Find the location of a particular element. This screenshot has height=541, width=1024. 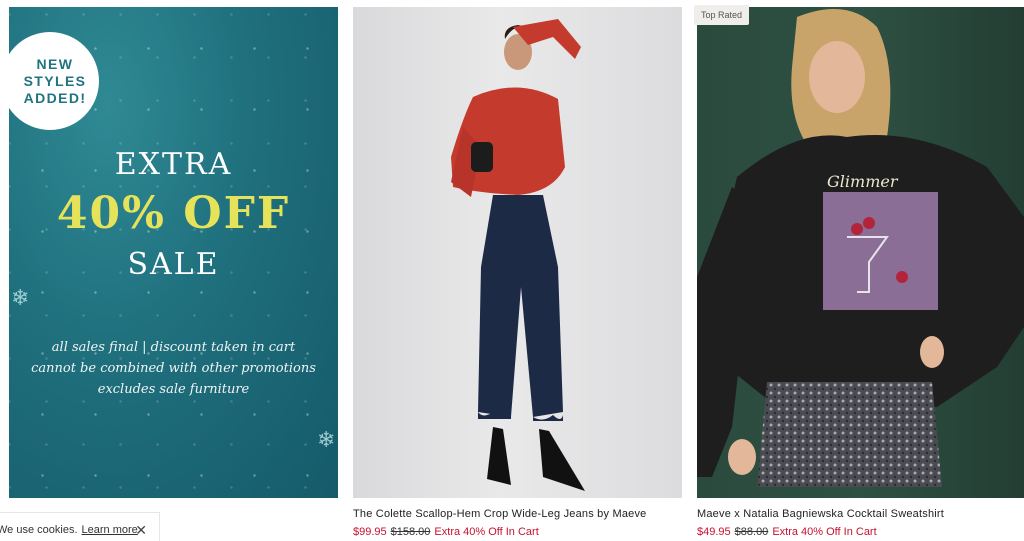

promo-title-discount: 40% OFF is located at coordinates (173, 213).